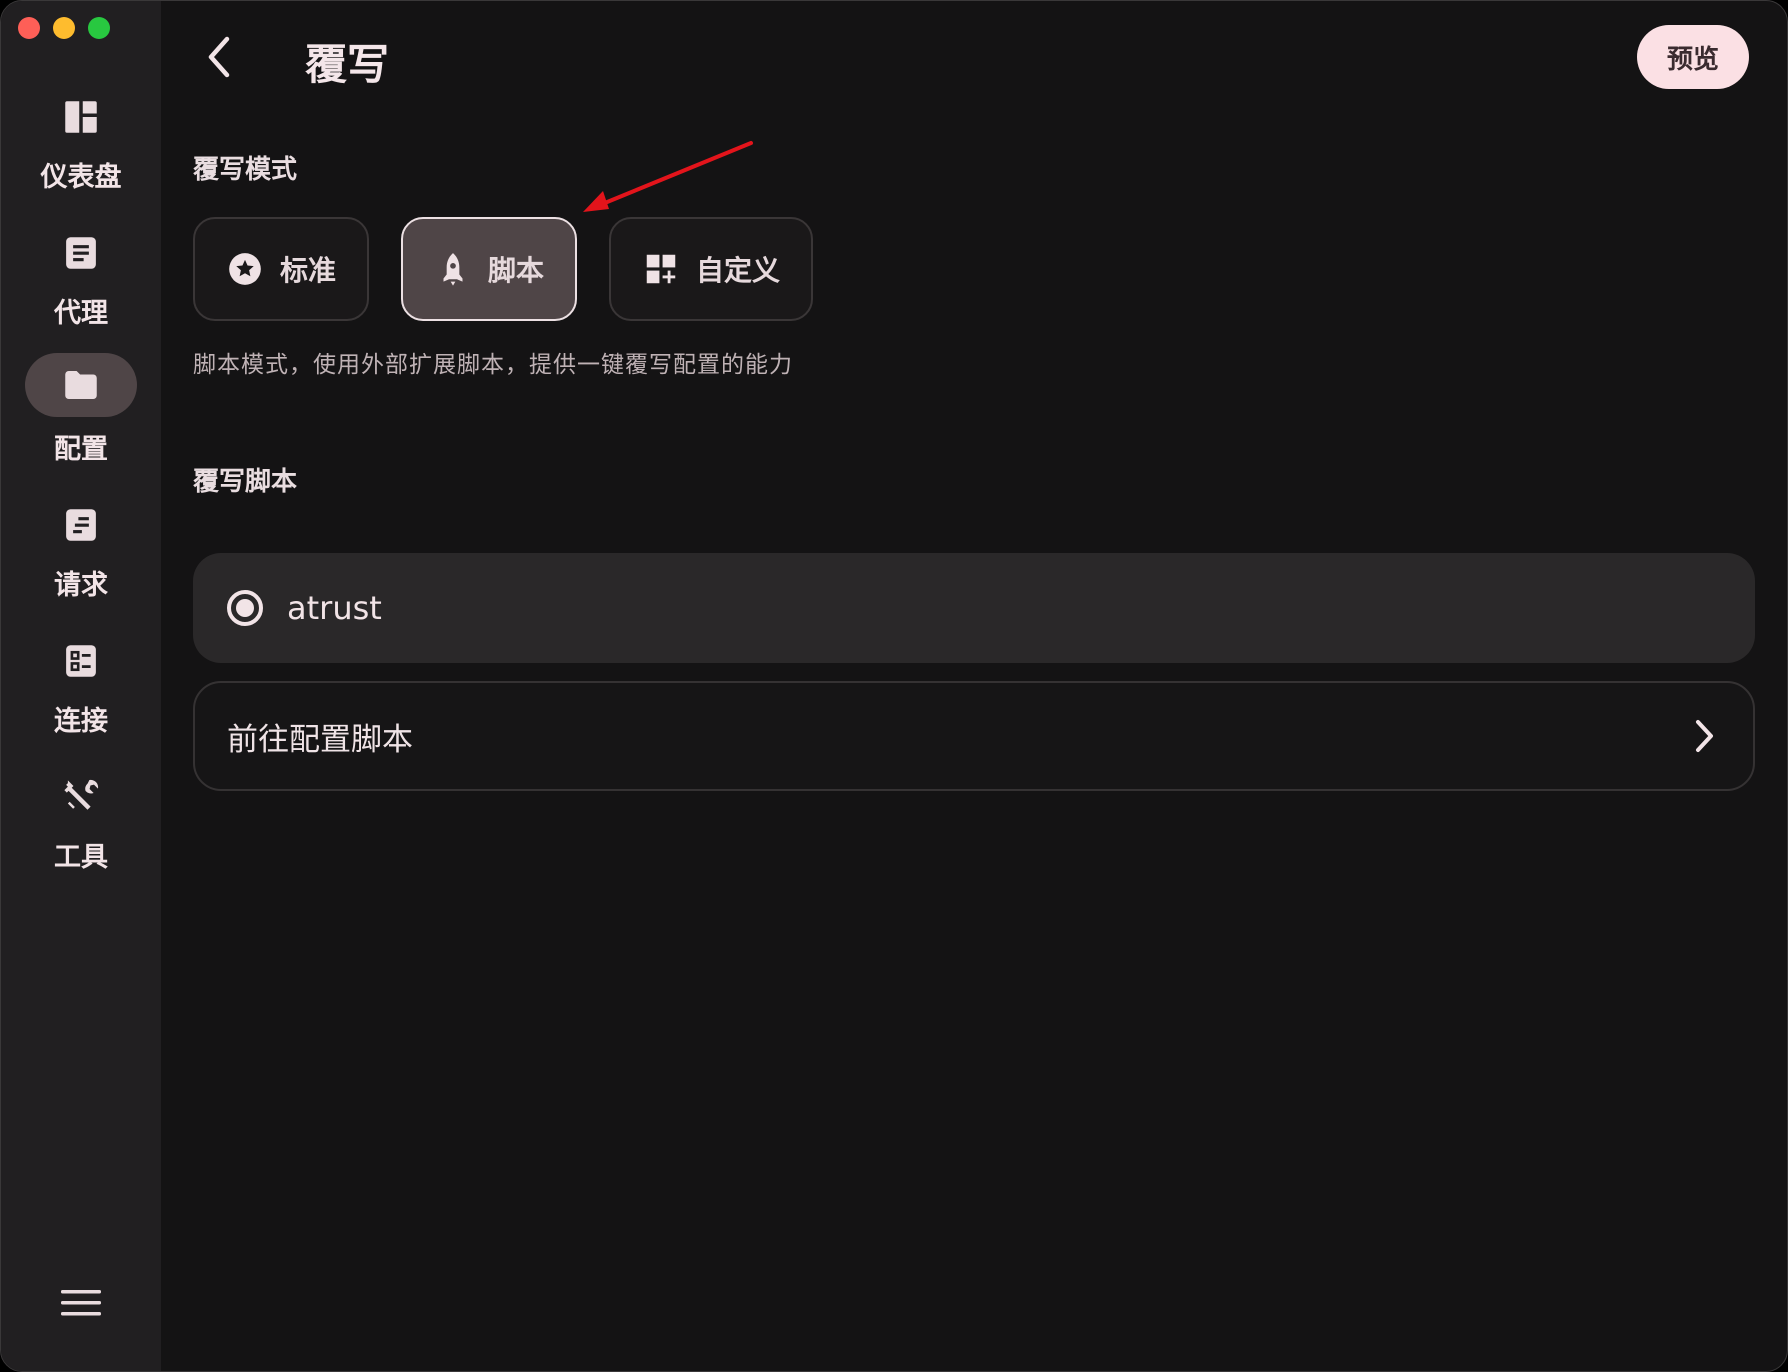  I want to click on sidebar-item-proxy: 代理, so click(81, 281).